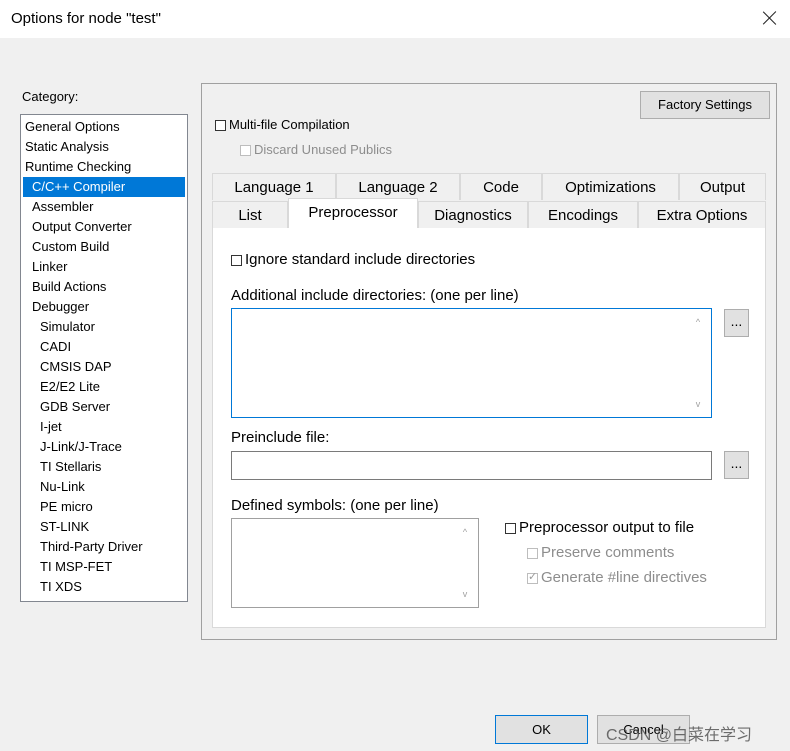 Image resolution: width=790 pixels, height=751 pixels. Describe the element at coordinates (471, 363) in the screenshot. I see `additional-include-textarea: ^ v` at that location.